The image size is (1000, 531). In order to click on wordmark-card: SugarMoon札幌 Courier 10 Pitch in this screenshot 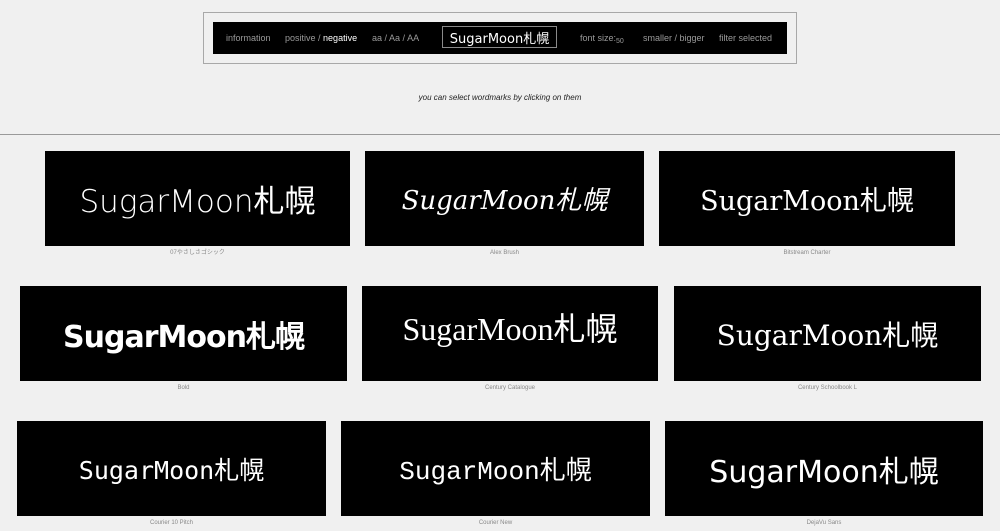, I will do `click(171, 473)`.